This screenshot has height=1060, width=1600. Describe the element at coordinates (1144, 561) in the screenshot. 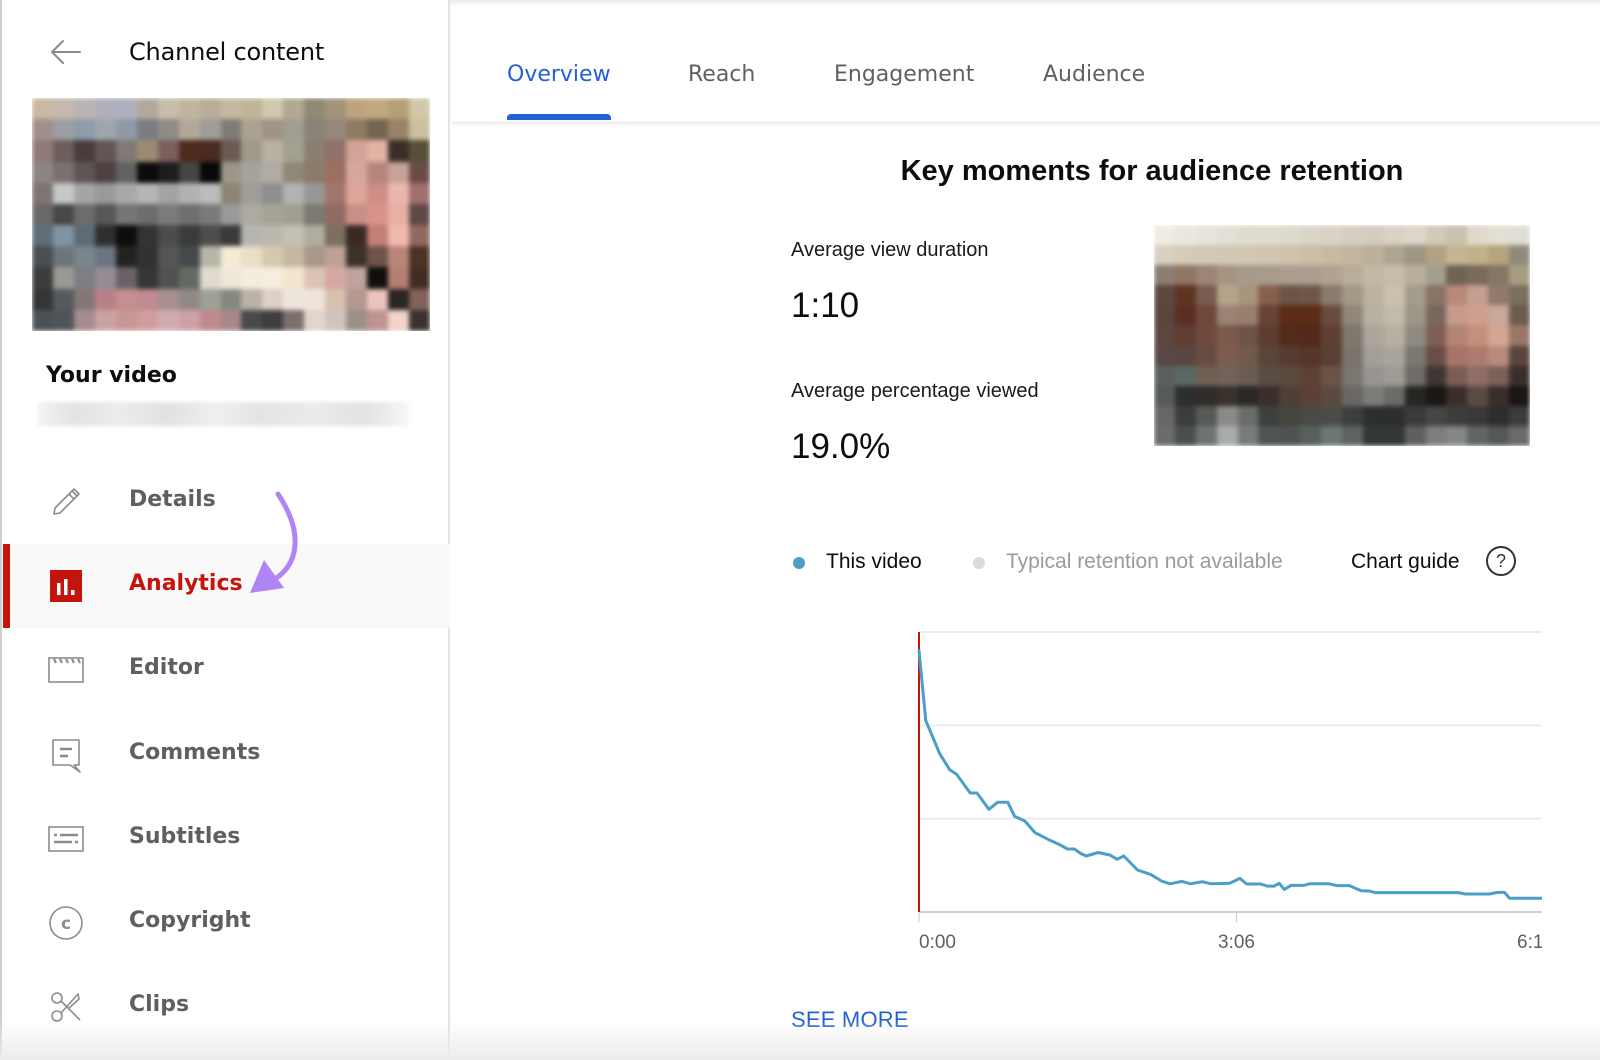

I see `legend-label-typical: Typical retention not available` at that location.